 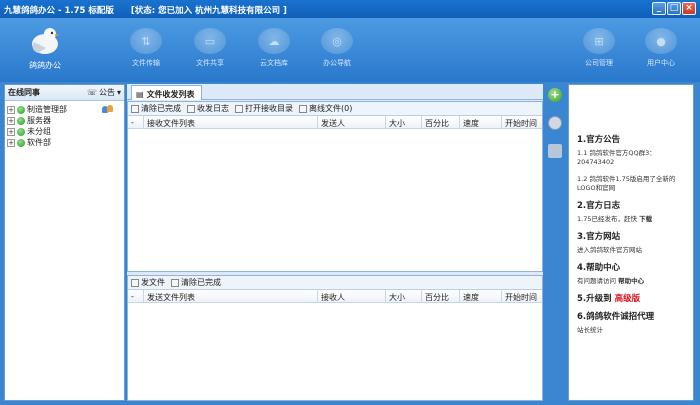 What do you see at coordinates (337, 41) in the screenshot?
I see `office-nav-icon: ◎` at bounding box center [337, 41].